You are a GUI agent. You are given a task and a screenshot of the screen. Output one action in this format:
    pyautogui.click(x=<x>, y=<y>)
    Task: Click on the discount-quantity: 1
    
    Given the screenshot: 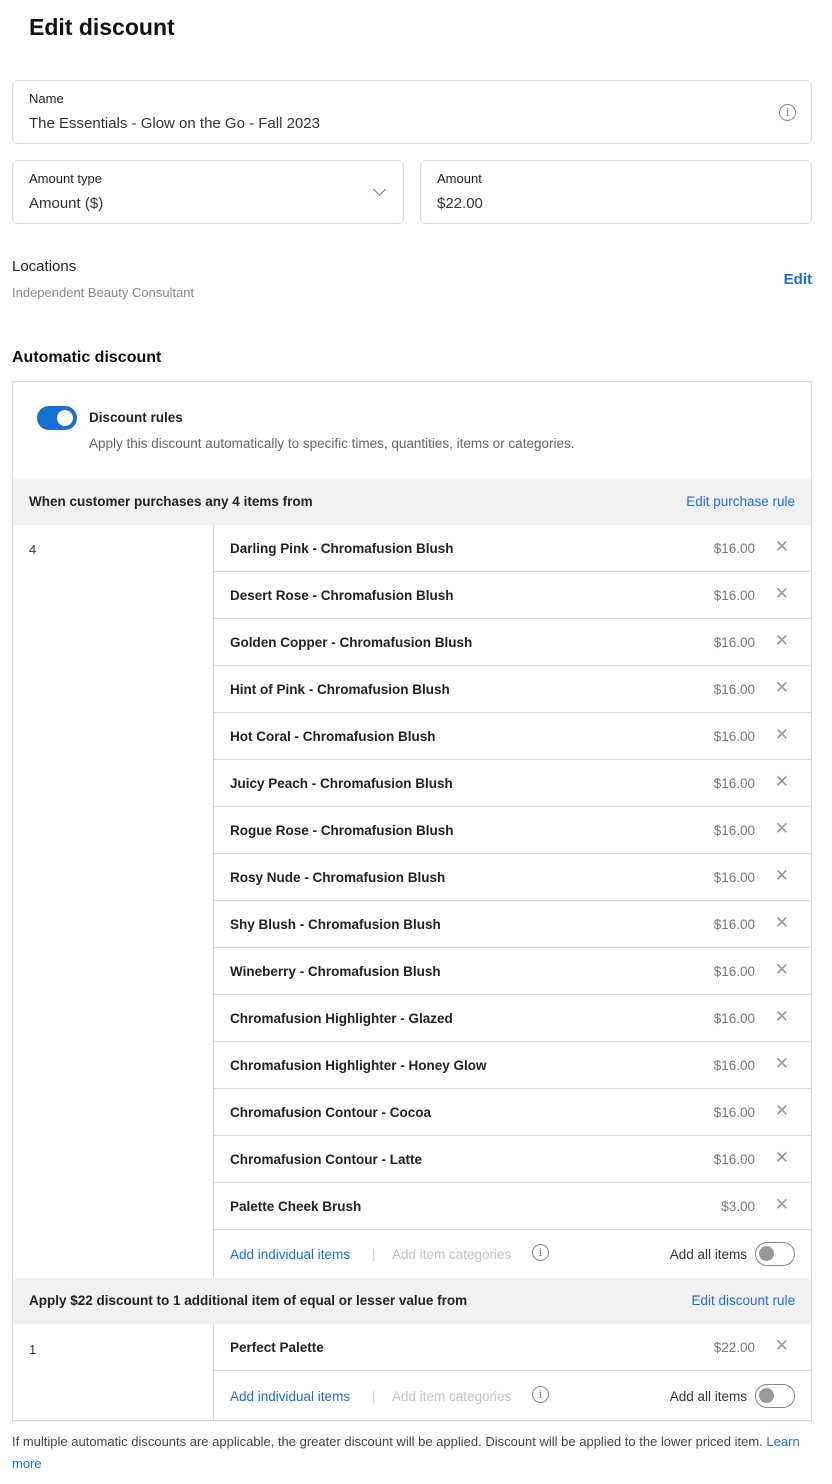 What is the action you would take?
    pyautogui.click(x=33, y=1349)
    